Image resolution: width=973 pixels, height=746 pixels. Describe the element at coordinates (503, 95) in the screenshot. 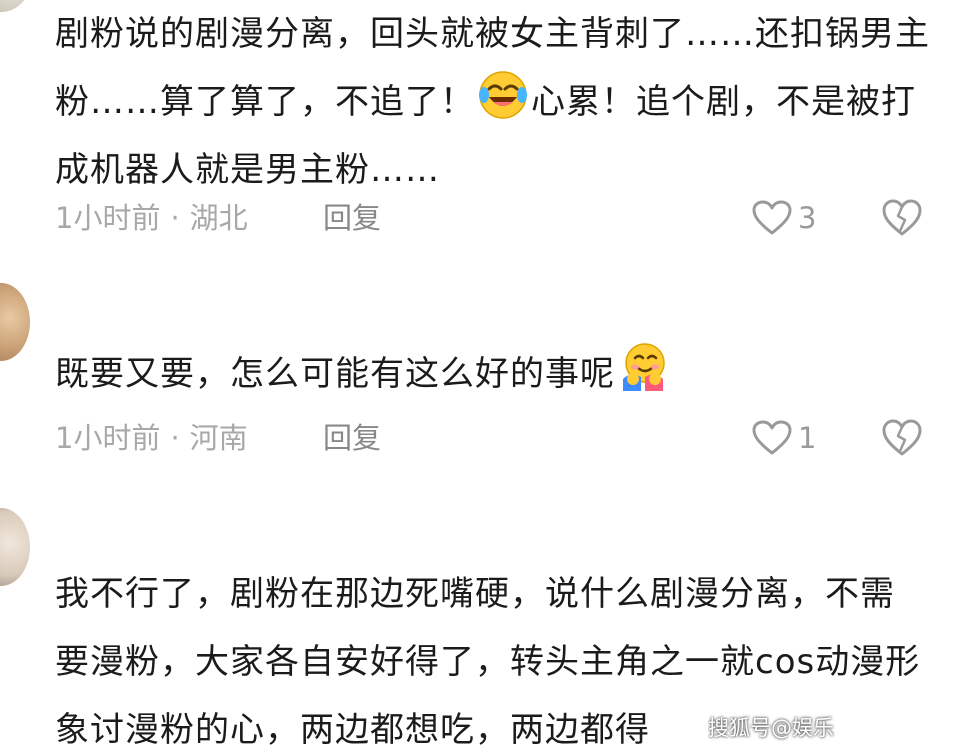

I see `rolling-on-floor-laughing-emoji` at that location.